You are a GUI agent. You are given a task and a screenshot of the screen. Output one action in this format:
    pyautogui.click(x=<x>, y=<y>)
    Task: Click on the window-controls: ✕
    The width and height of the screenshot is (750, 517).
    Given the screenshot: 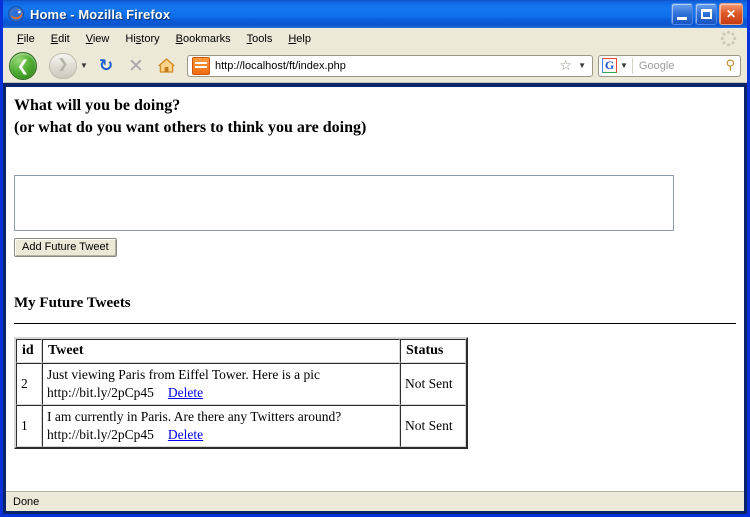 What is the action you would take?
    pyautogui.click(x=708, y=14)
    